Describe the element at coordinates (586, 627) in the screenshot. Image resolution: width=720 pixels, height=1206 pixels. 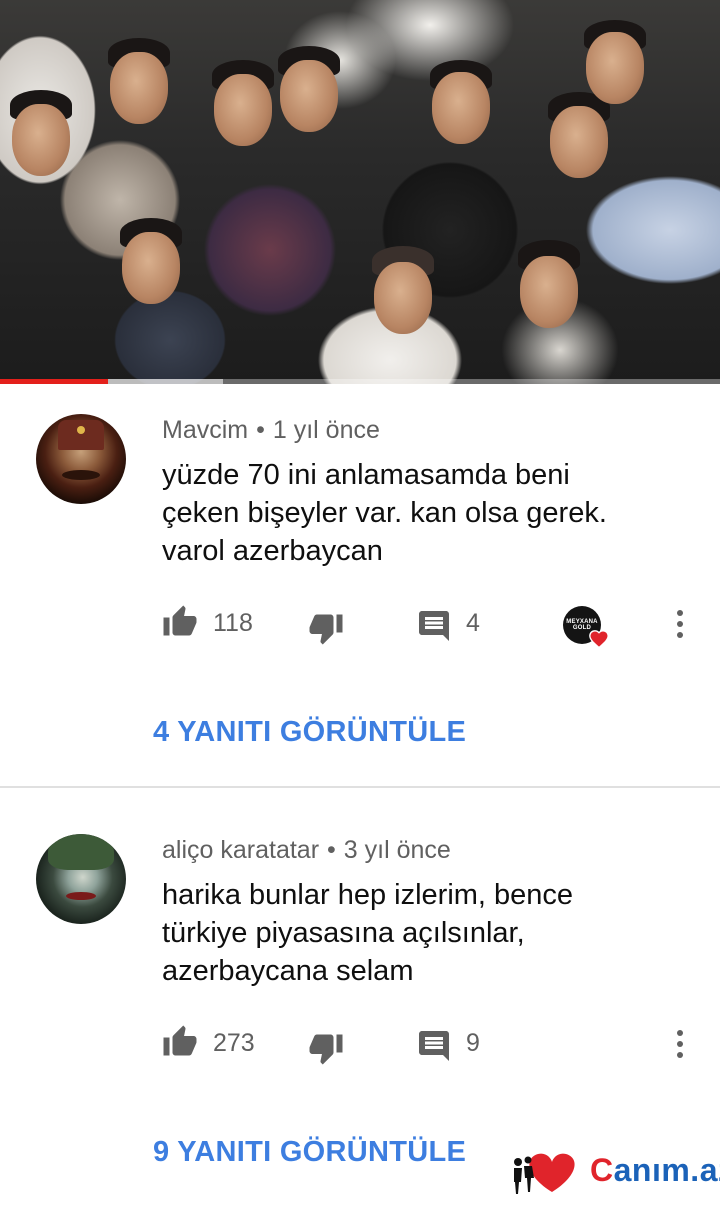
I see `creator-heart-badge: MEYXANA GOLD` at that location.